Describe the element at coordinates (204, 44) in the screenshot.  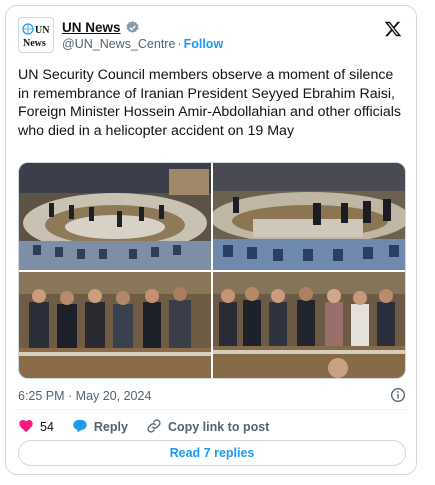
I see `follow-button: Follow` at that location.